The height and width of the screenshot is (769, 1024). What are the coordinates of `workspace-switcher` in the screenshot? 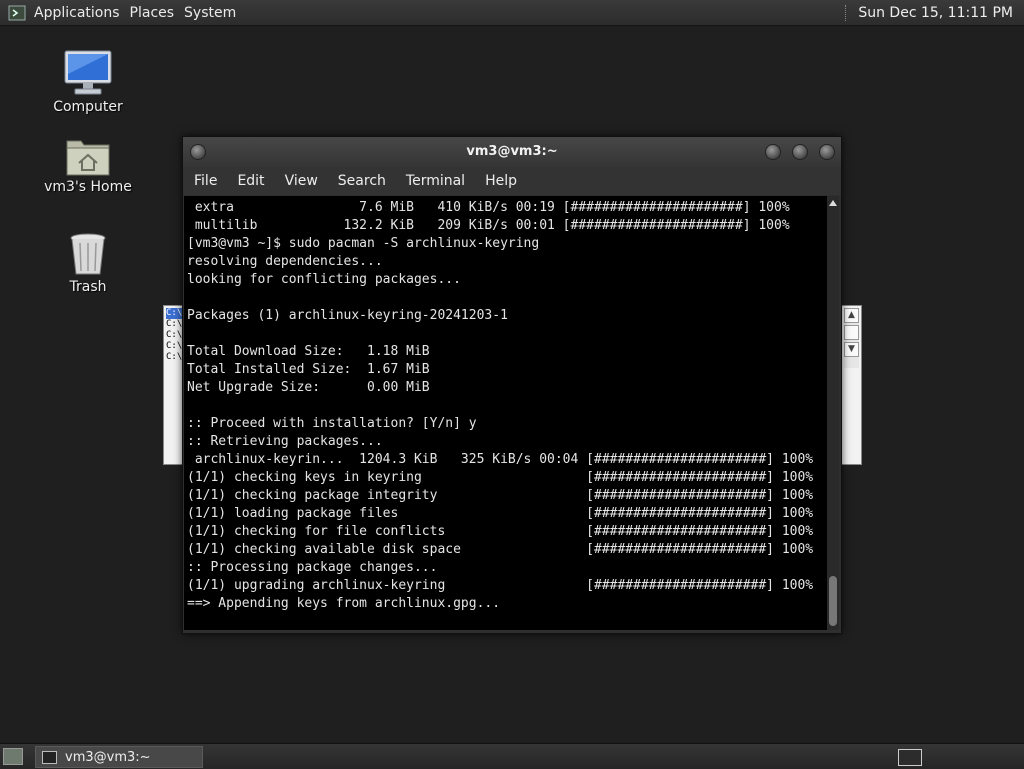 It's located at (910, 757).